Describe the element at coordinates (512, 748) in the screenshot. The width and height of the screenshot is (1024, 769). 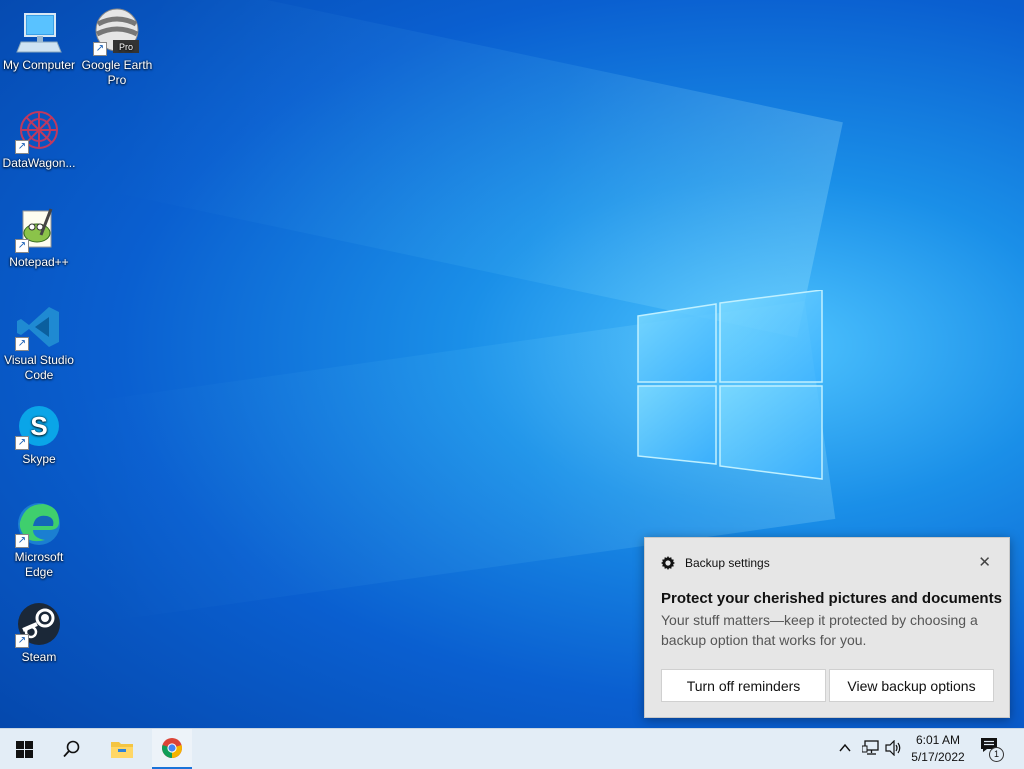
I see `taskbar: 6:01 AM 5/17/2022 1` at that location.